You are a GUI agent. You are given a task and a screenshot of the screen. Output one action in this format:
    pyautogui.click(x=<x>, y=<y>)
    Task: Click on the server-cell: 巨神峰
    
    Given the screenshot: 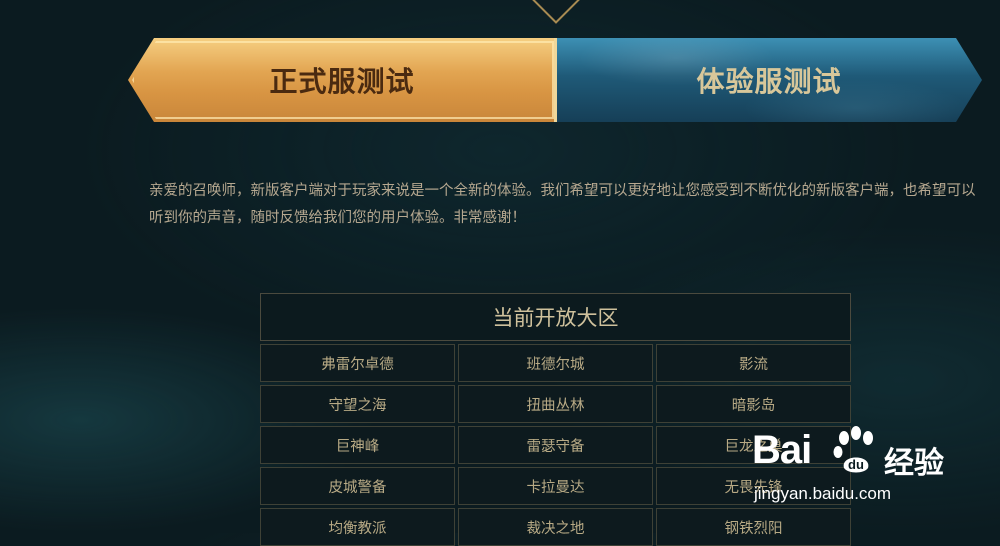 What is the action you would take?
    pyautogui.click(x=357, y=445)
    